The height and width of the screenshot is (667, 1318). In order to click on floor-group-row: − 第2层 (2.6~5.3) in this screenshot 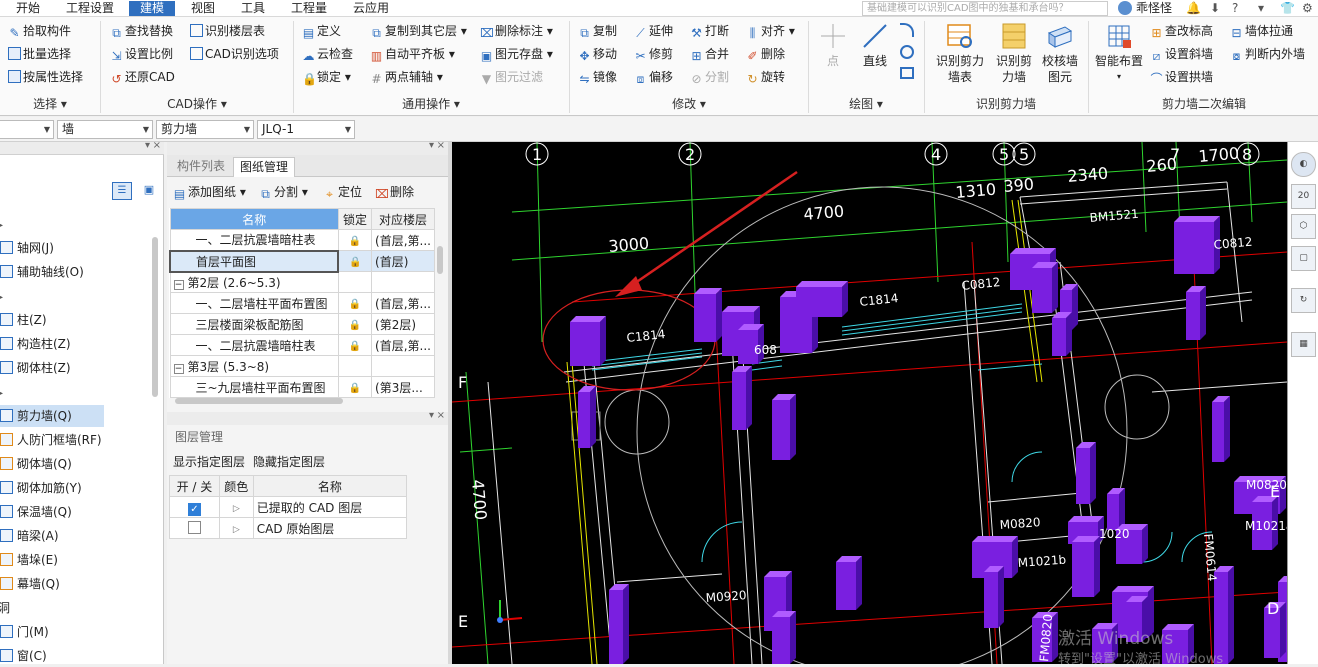, I will do `click(302, 282)`.